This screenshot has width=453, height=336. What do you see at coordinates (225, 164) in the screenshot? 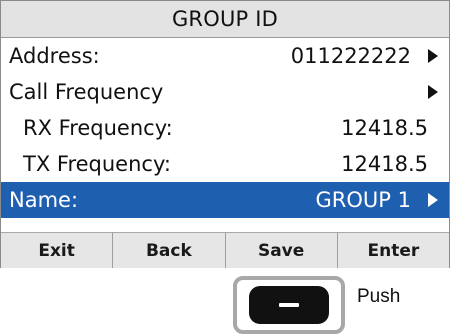
I see `tx-frequency-row: TX Frequency: 12418.5` at bounding box center [225, 164].